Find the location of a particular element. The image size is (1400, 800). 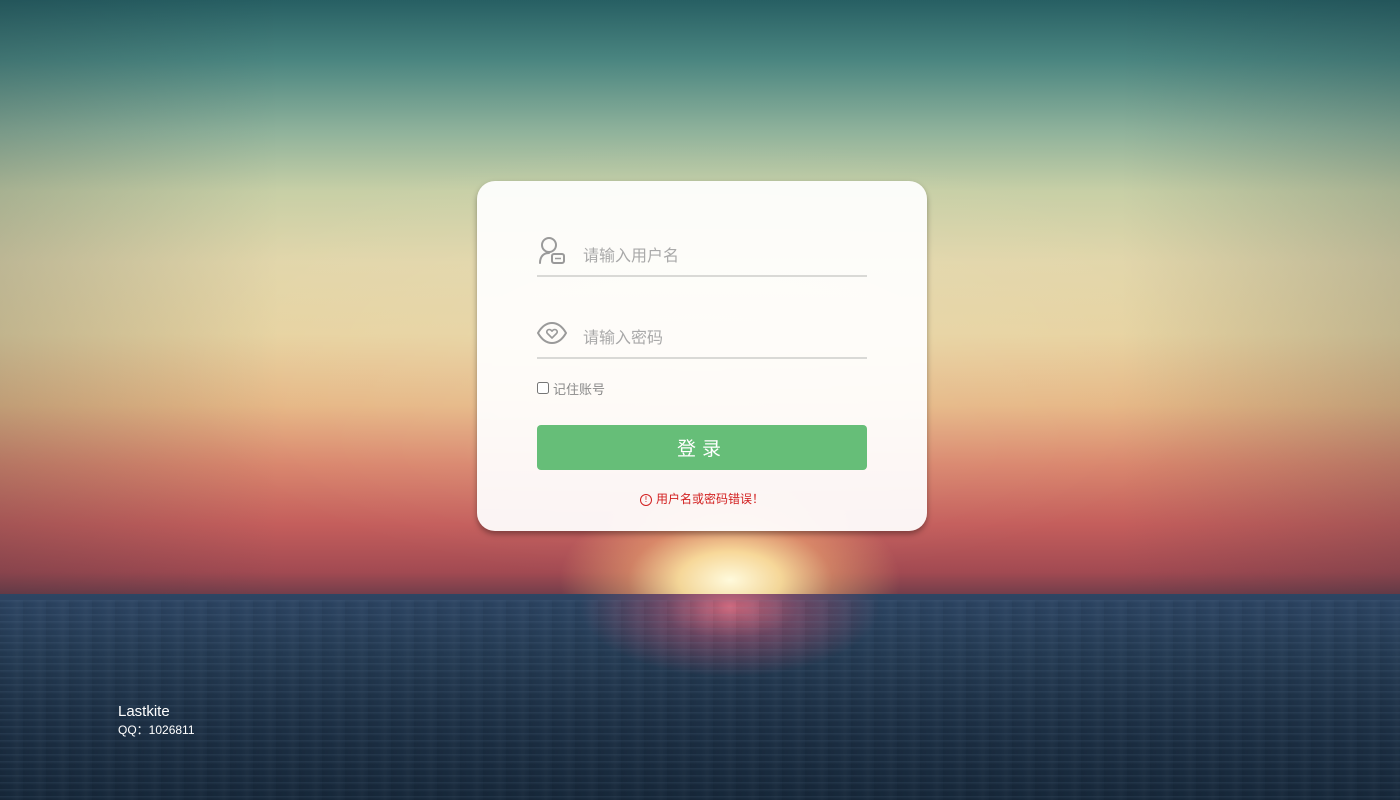

password-field is located at coordinates (701, 338).